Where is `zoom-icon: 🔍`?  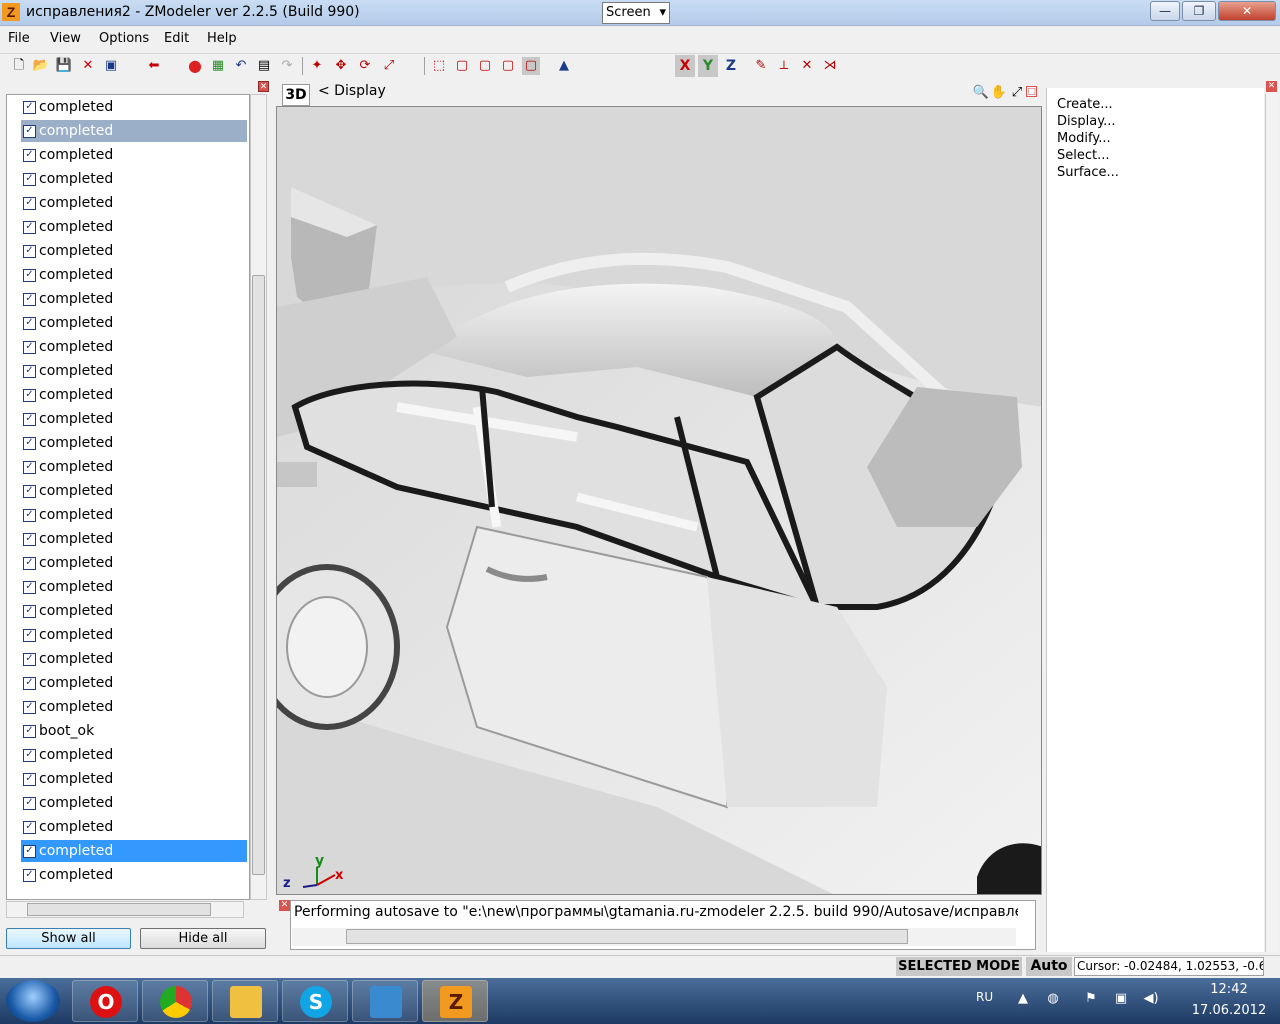
zoom-icon: 🔍 is located at coordinates (981, 93).